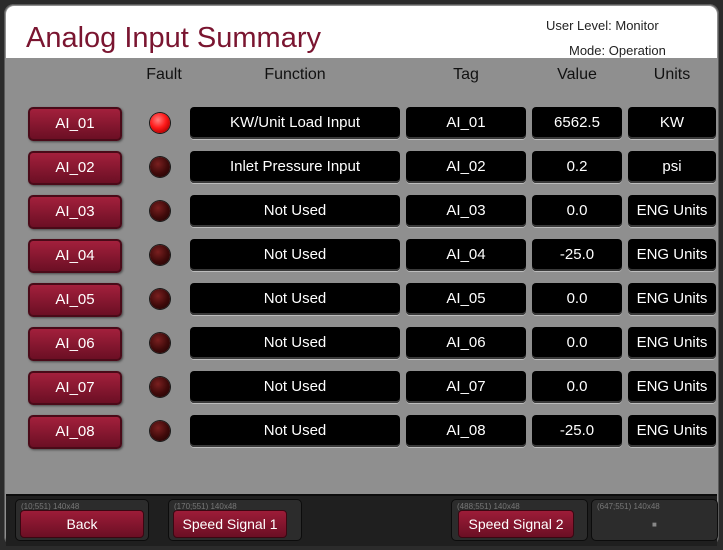 The width and height of the screenshot is (723, 550). I want to click on speed-signal-2-button: (488;551) 140x48 Speed Signal 2, so click(519, 520).